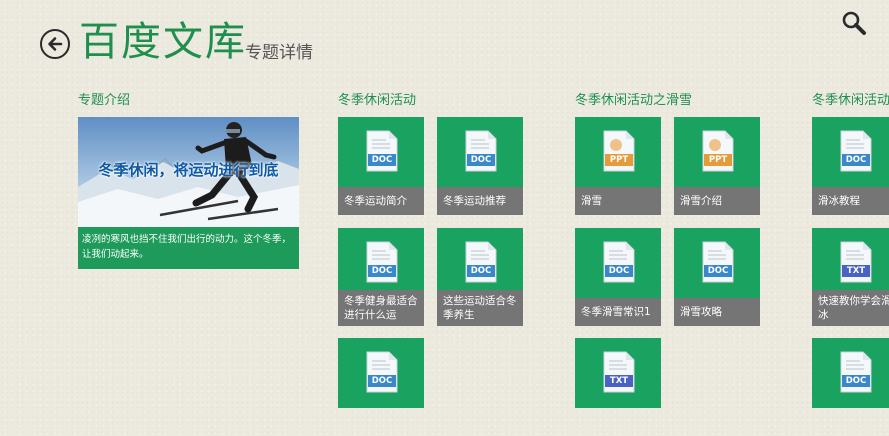  I want to click on document-tile: DOC 这些运动适合冬季养生, so click(480, 277).